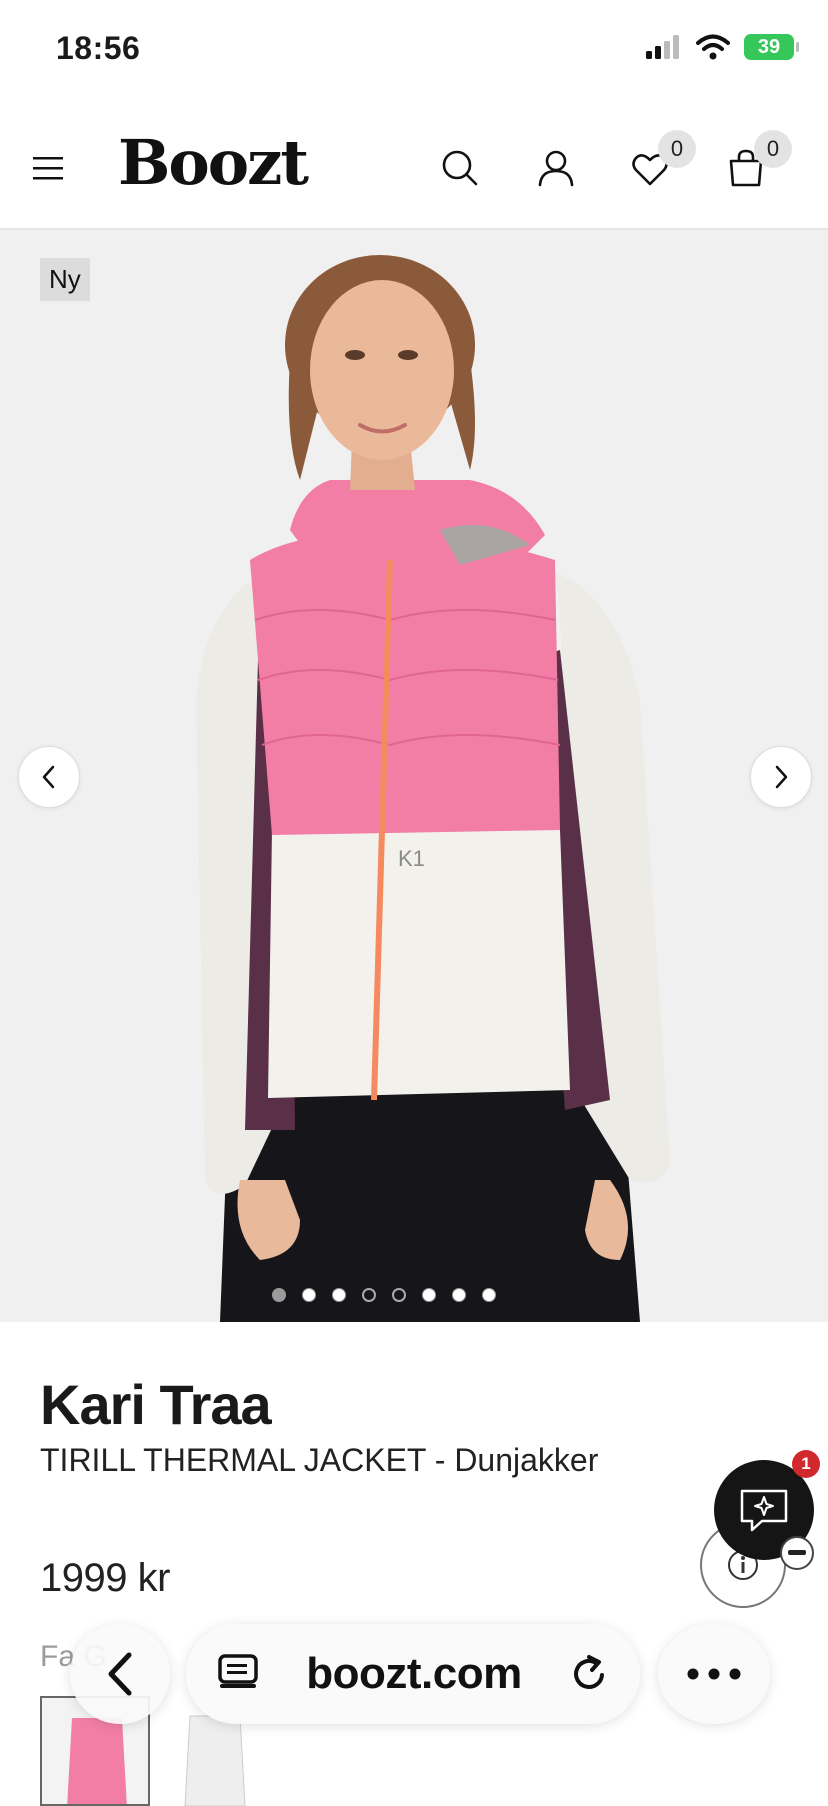 The height and width of the screenshot is (1806, 828). I want to click on chat-notification-badge: 1, so click(806, 1464).